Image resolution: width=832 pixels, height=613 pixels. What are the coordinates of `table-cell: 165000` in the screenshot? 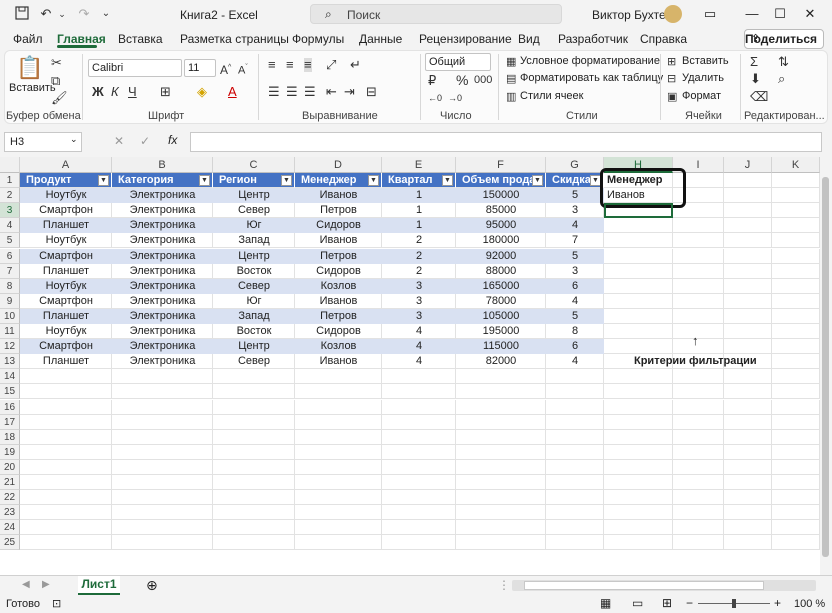 It's located at (501, 286).